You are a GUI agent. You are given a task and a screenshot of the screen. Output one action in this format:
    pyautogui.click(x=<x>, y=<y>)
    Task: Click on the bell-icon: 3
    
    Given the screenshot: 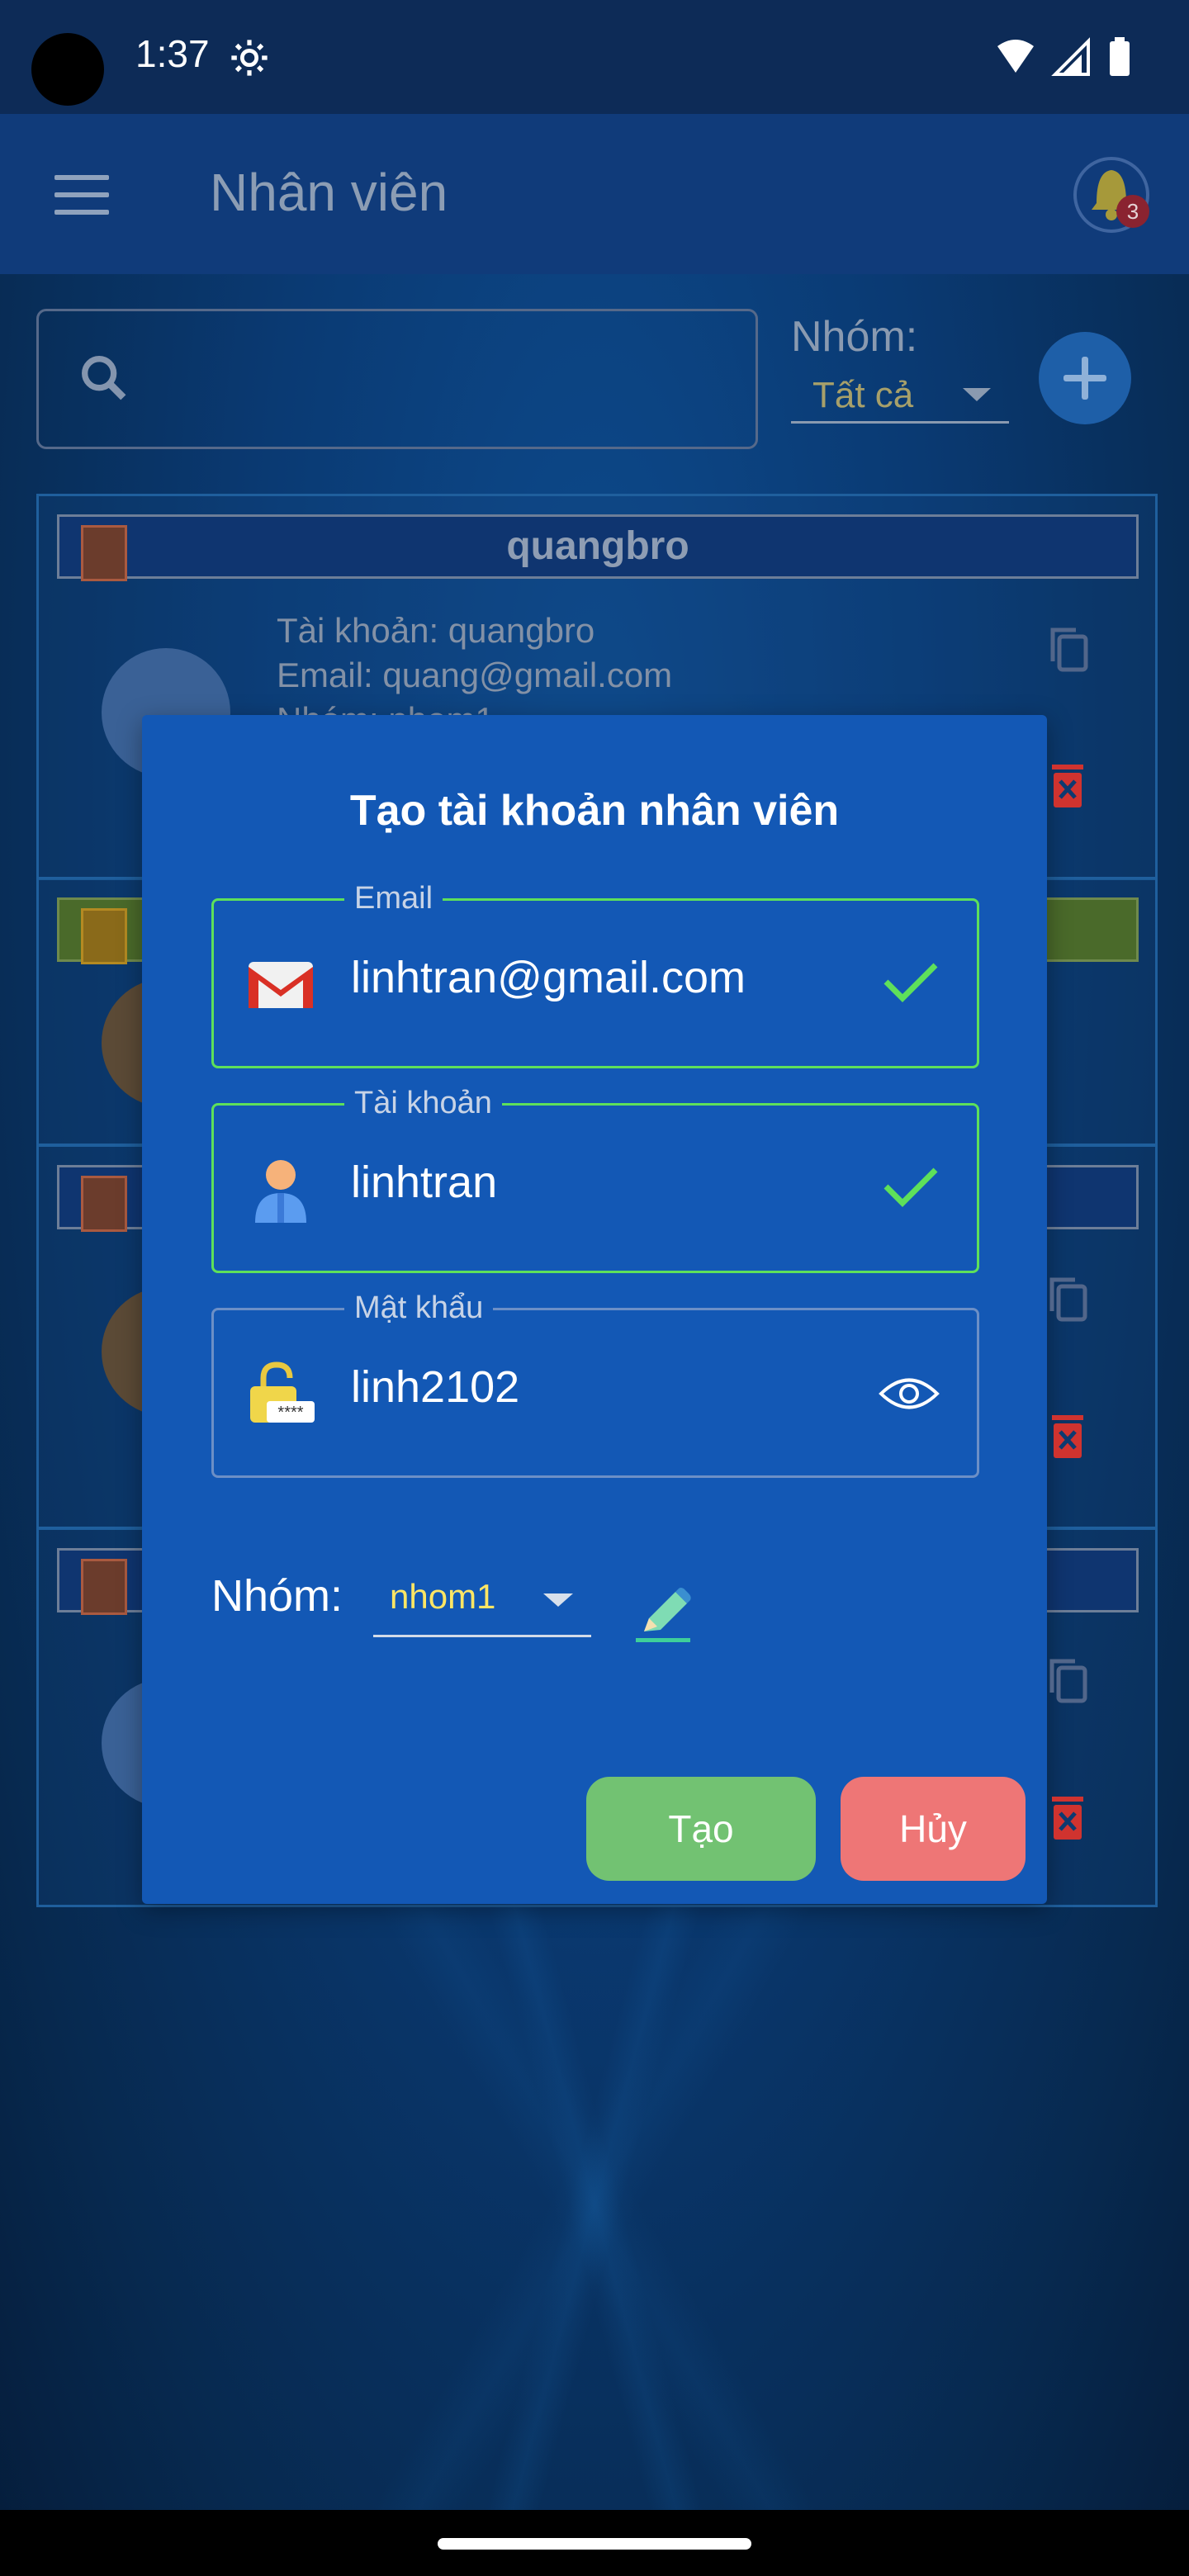 What is the action you would take?
    pyautogui.click(x=1113, y=195)
    